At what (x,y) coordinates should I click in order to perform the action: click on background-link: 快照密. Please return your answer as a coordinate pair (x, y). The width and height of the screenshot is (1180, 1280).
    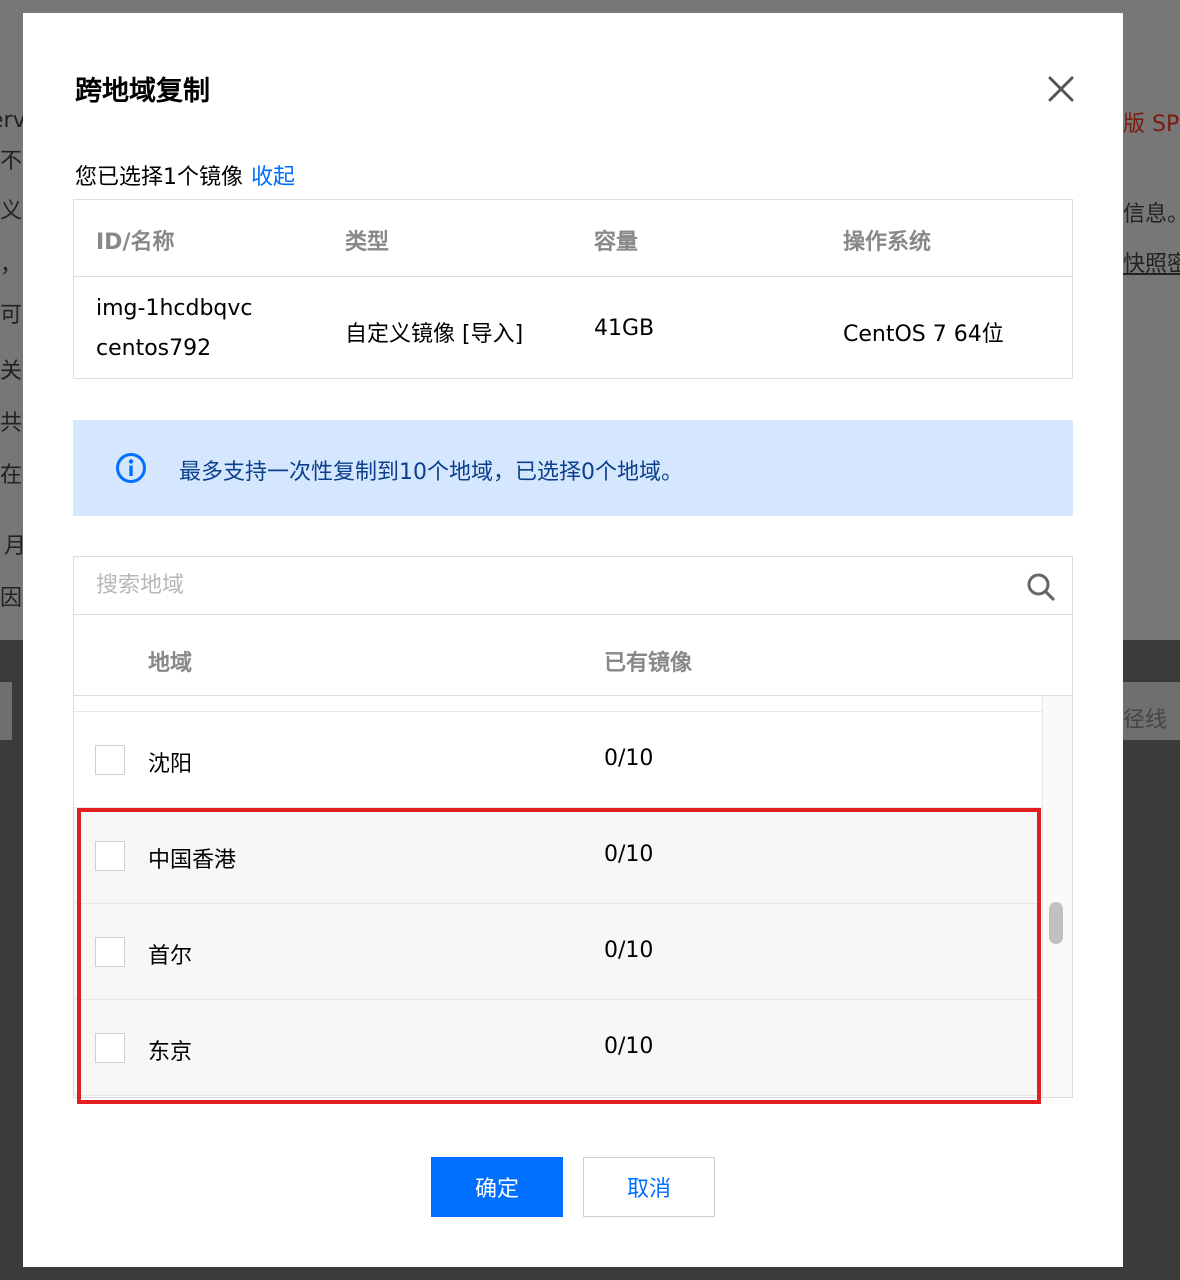
    Looking at the image, I should click on (1151, 264).